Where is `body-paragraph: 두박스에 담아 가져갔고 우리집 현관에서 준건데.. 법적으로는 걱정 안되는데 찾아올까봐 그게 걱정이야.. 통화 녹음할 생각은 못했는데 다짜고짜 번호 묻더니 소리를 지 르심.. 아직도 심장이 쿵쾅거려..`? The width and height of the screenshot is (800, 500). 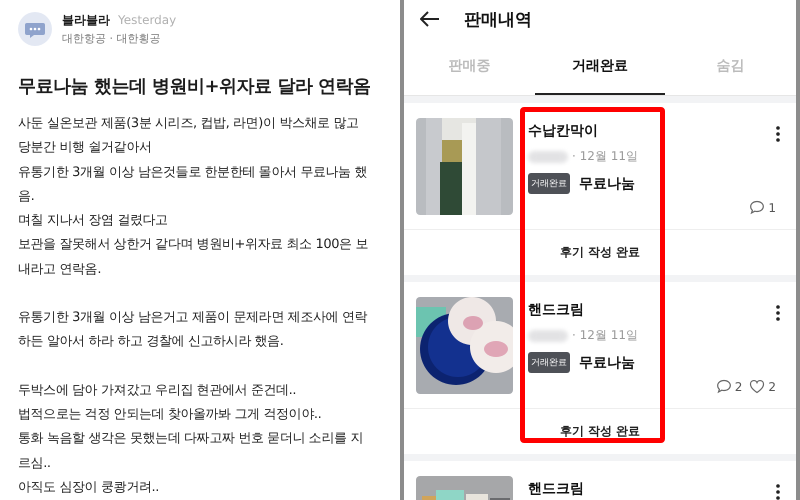
body-paragraph: 두박스에 담아 가져갔고 우리집 현관에서 준건데.. 법적으로는 걱정 안되는데 찾아올까봐 그게 걱정이야.. 통화 녹음할 생각은 못했는데 다짜고짜 번호 묻더니 소리를 지 르심.. 아직도 심장이 쿵쾅거려.. is located at coordinates (191, 439).